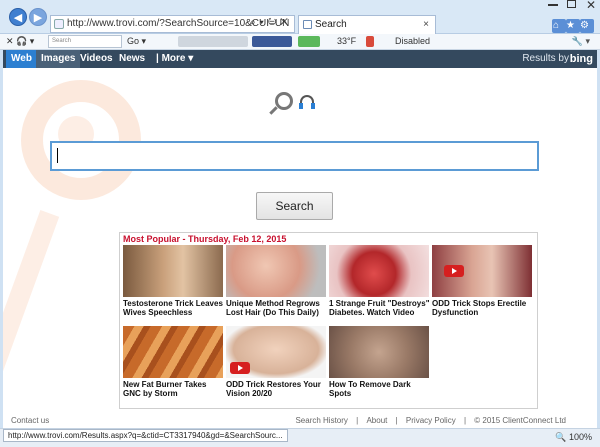 The width and height of the screenshot is (600, 447). What do you see at coordinates (284, 101) in the screenshot?
I see `magnifier-icon` at bounding box center [284, 101].